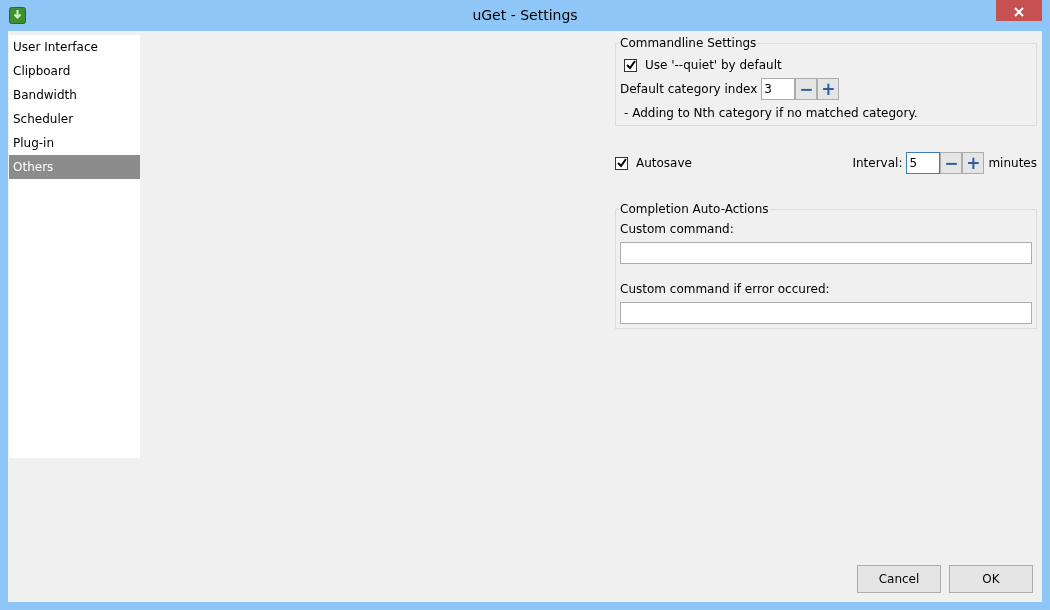  Describe the element at coordinates (899, 579) in the screenshot. I see `dialog-button: Cancel` at that location.